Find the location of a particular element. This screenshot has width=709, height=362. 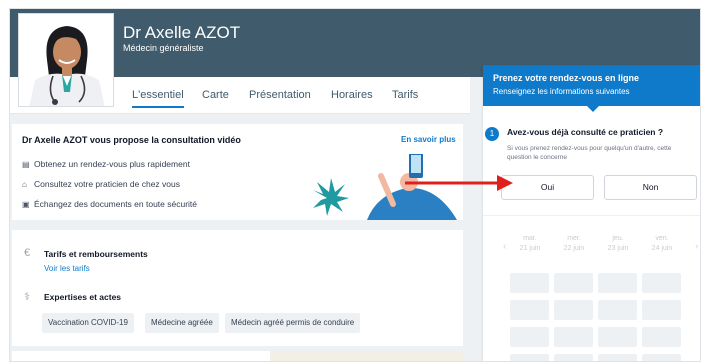

doctor-portrait-image is located at coordinates (66, 60).